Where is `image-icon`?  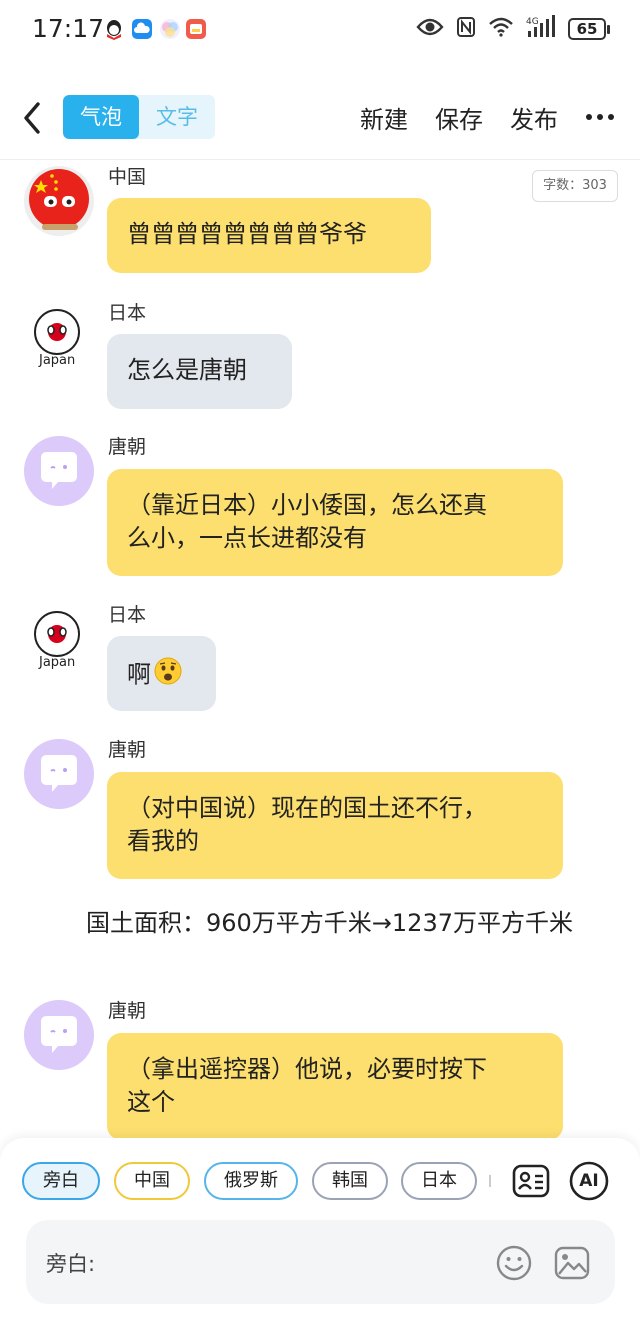 image-icon is located at coordinates (572, 1263).